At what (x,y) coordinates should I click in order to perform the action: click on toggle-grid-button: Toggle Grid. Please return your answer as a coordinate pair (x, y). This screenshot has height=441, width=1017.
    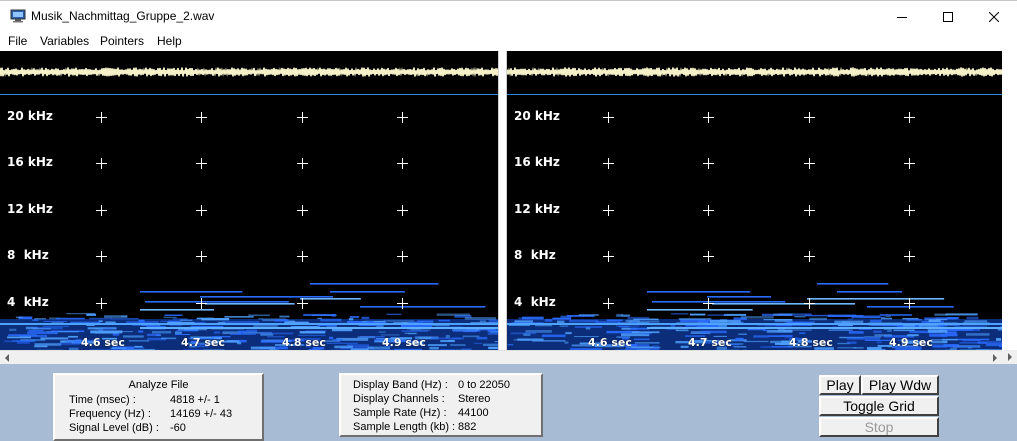
    Looking at the image, I should click on (879, 406).